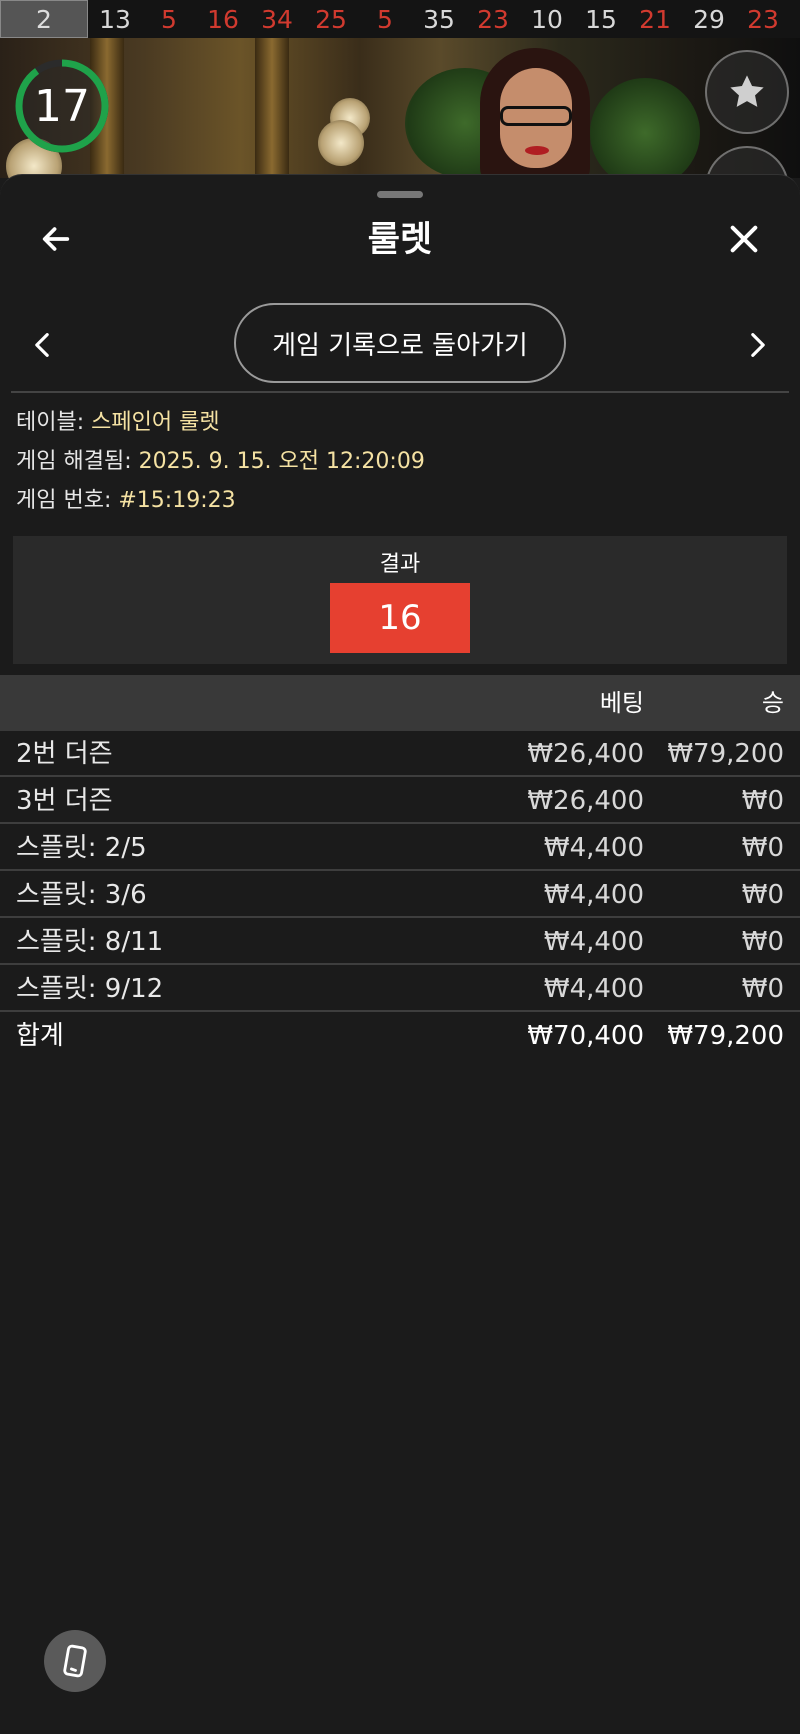 This screenshot has width=800, height=1734. I want to click on countdown-timer: 17, so click(62, 106).